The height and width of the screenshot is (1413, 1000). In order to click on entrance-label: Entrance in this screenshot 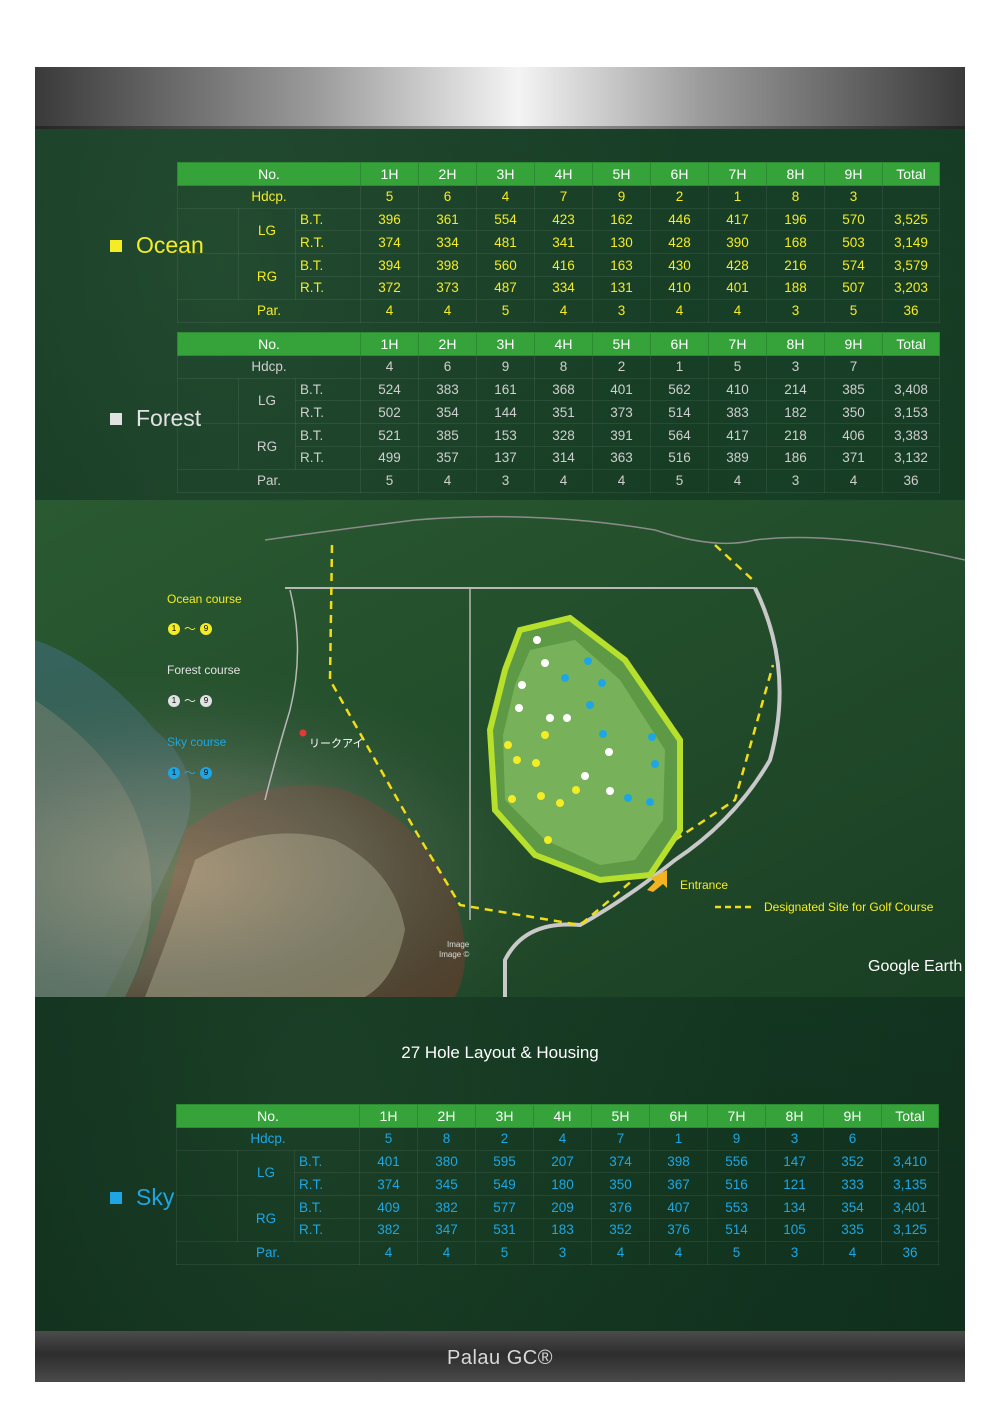, I will do `click(704, 885)`.